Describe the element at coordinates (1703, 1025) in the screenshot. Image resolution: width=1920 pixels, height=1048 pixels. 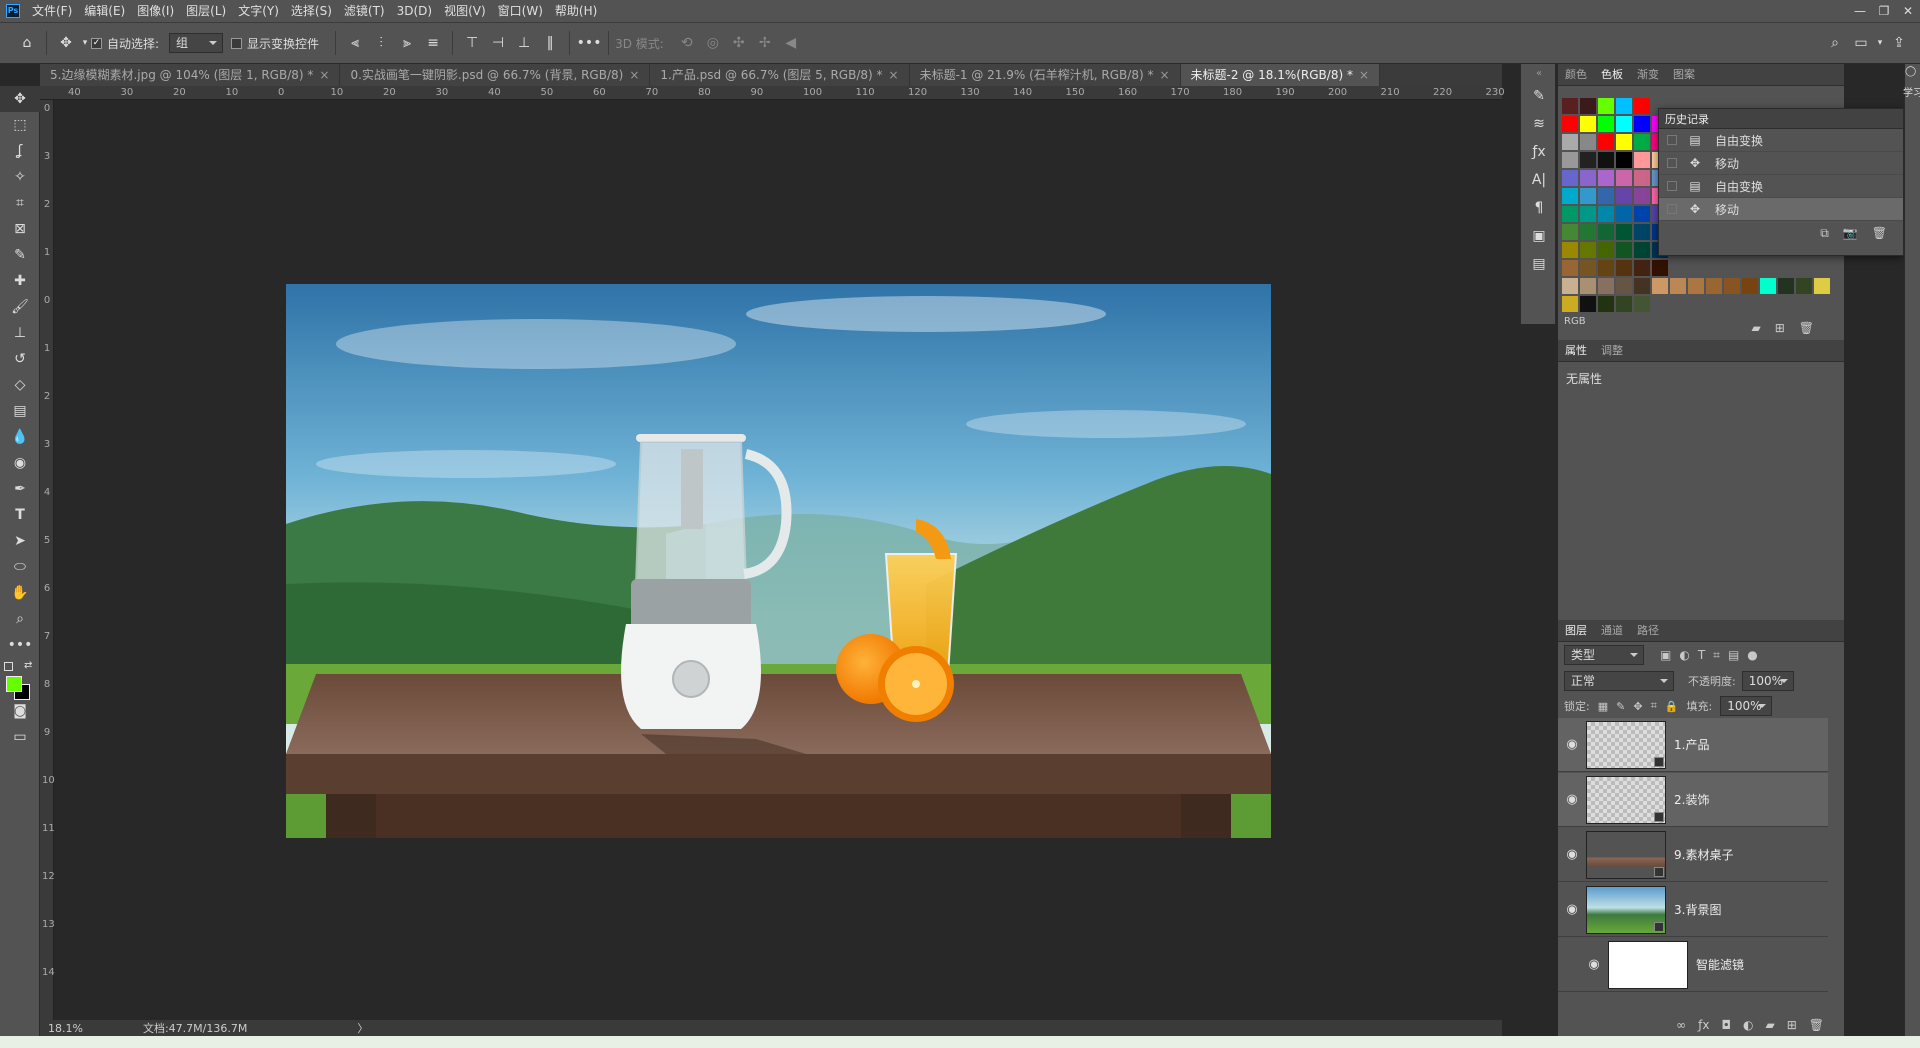
I see `fx-icon: ƒx` at that location.